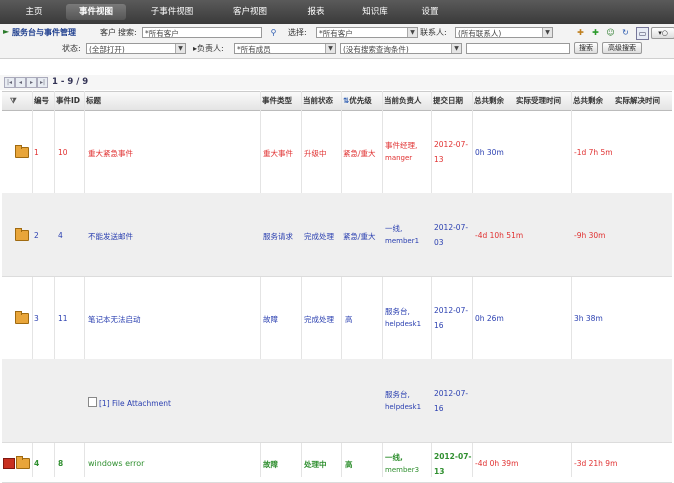 This screenshot has width=674, height=483. I want to click on contact-select: (所有联系人) ▼, so click(504, 32).